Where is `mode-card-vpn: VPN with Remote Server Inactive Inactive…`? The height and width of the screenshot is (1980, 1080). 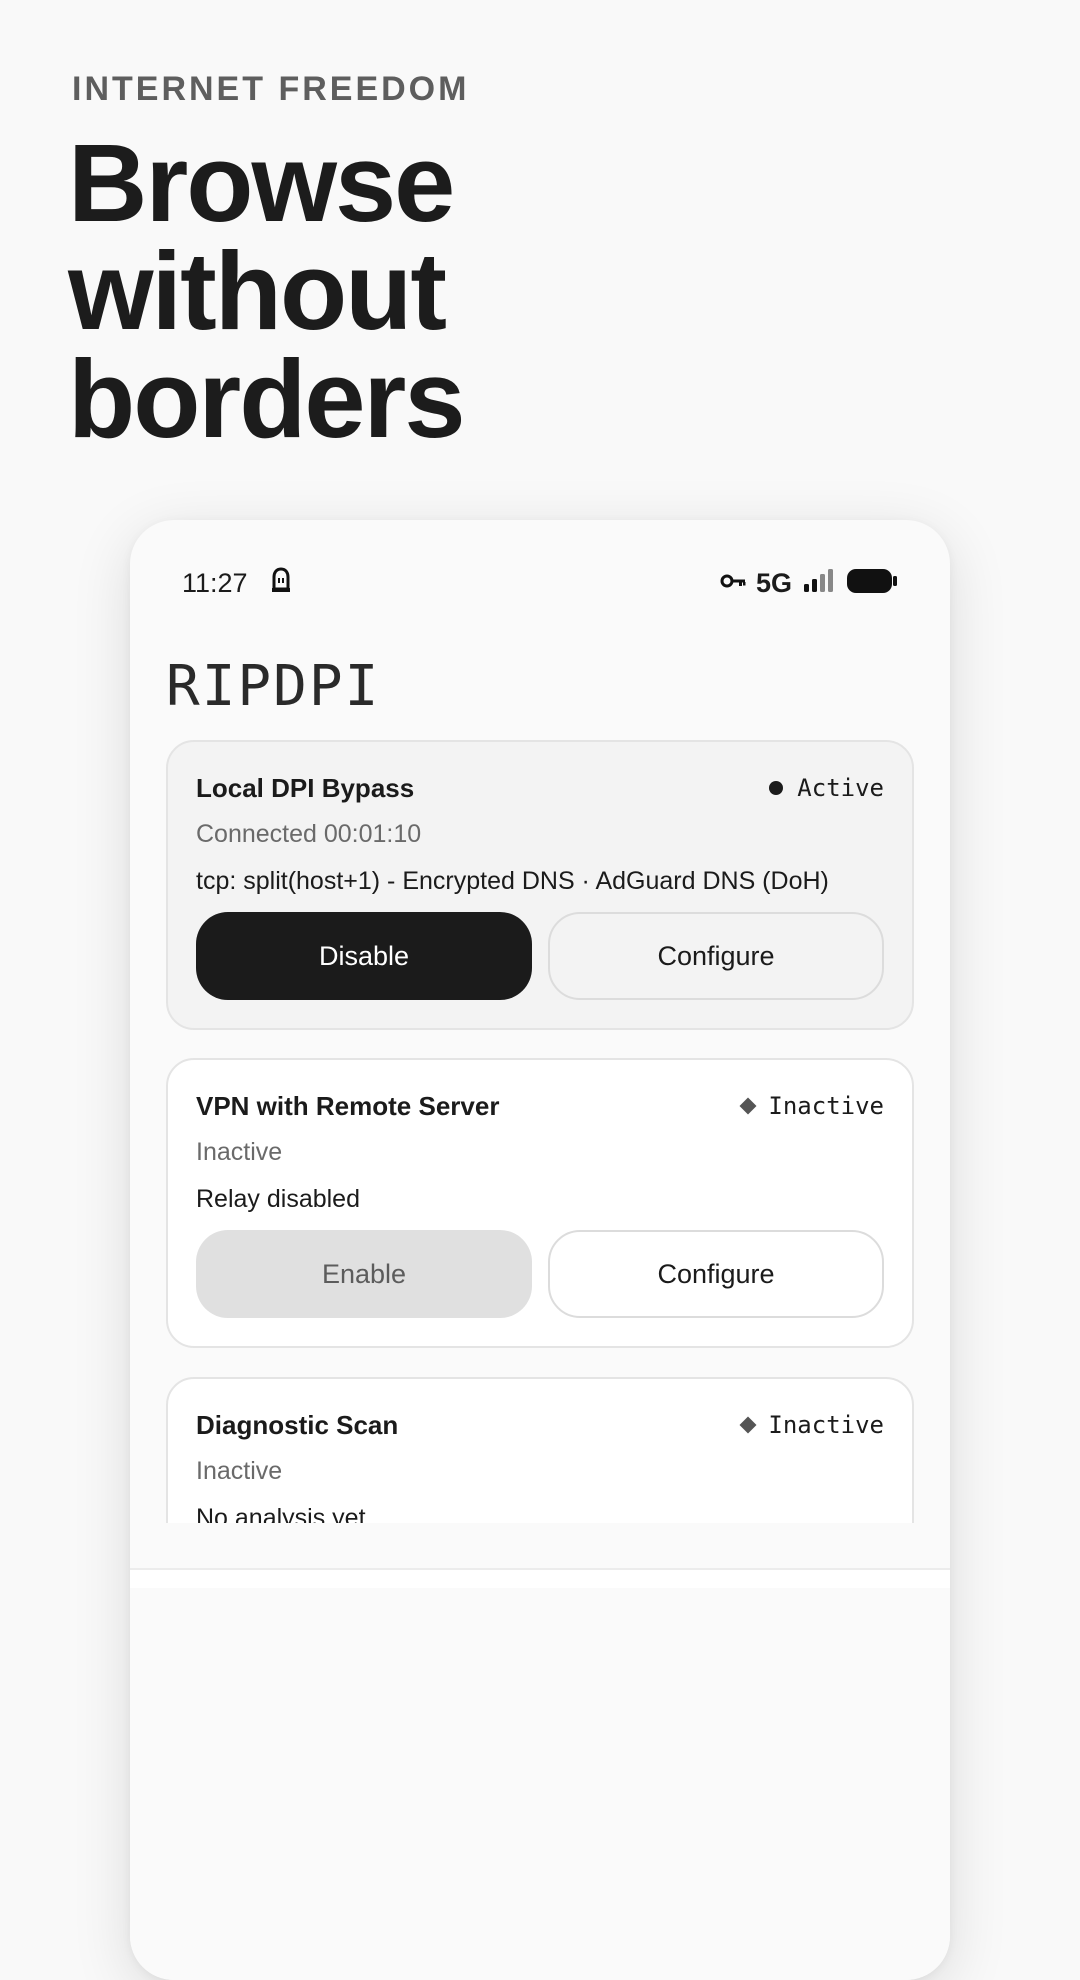 mode-card-vpn: VPN with Remote Server Inactive Inactive… is located at coordinates (540, 1203).